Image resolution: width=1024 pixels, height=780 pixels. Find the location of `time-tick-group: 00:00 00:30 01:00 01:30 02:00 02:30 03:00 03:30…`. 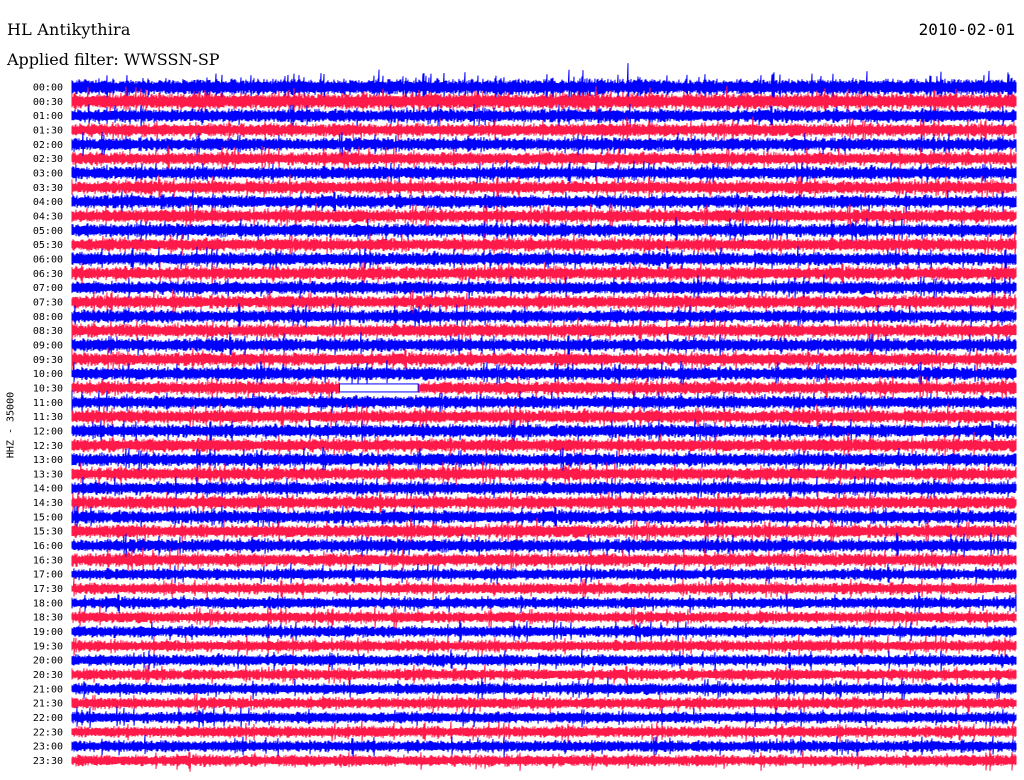

time-tick-group: 00:00 00:30 01:00 01:30 02:00 02:30 03:00 03:30… is located at coordinates (48, 425).